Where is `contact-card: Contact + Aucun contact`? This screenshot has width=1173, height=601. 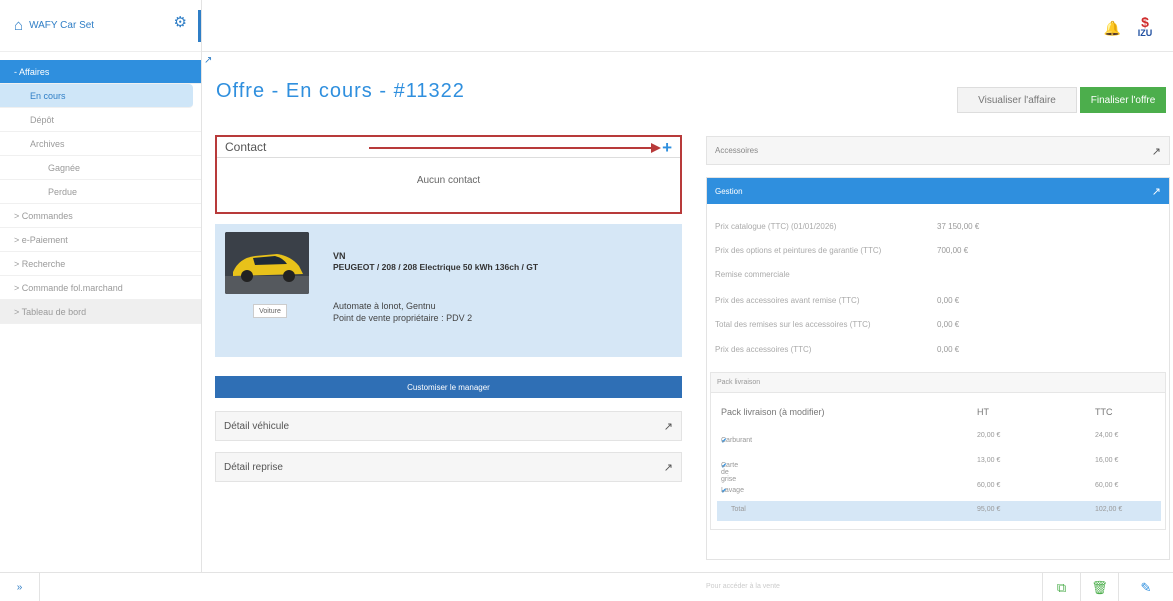 contact-card: Contact + Aucun contact is located at coordinates (448, 174).